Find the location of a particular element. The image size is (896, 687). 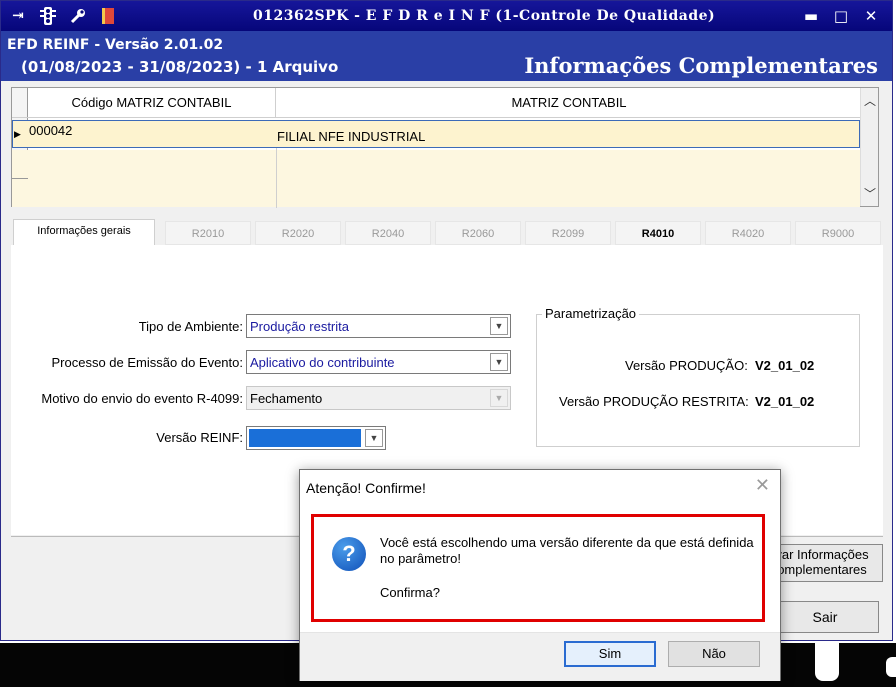

tab-r2040: R2040 is located at coordinates (388, 233).